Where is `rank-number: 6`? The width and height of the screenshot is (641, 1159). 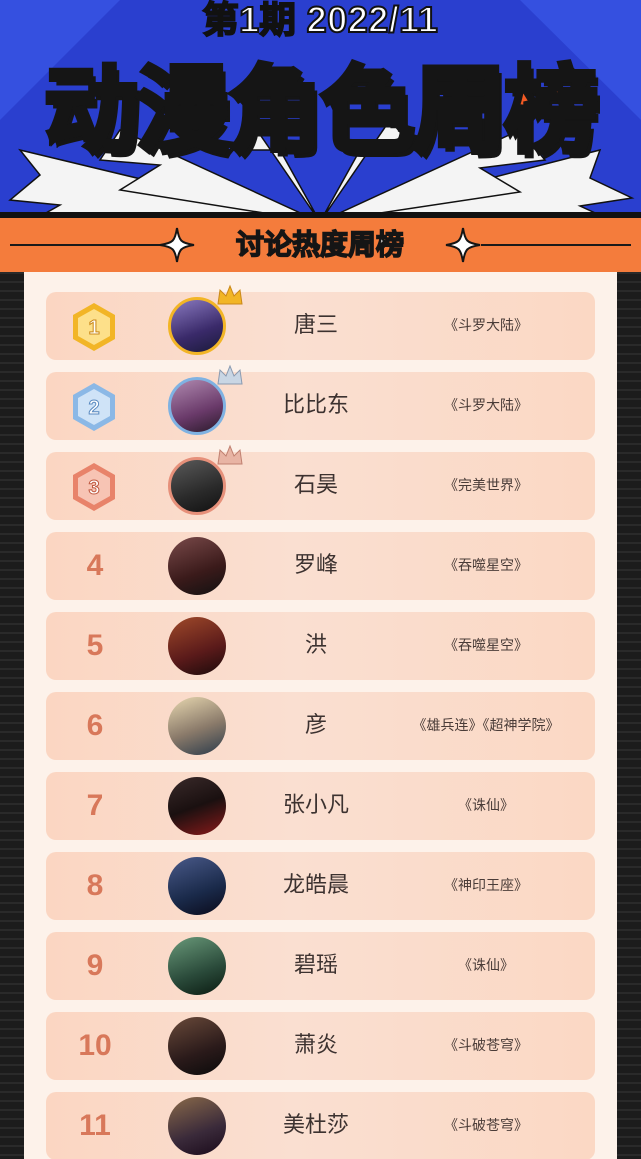 rank-number: 6 is located at coordinates (95, 725).